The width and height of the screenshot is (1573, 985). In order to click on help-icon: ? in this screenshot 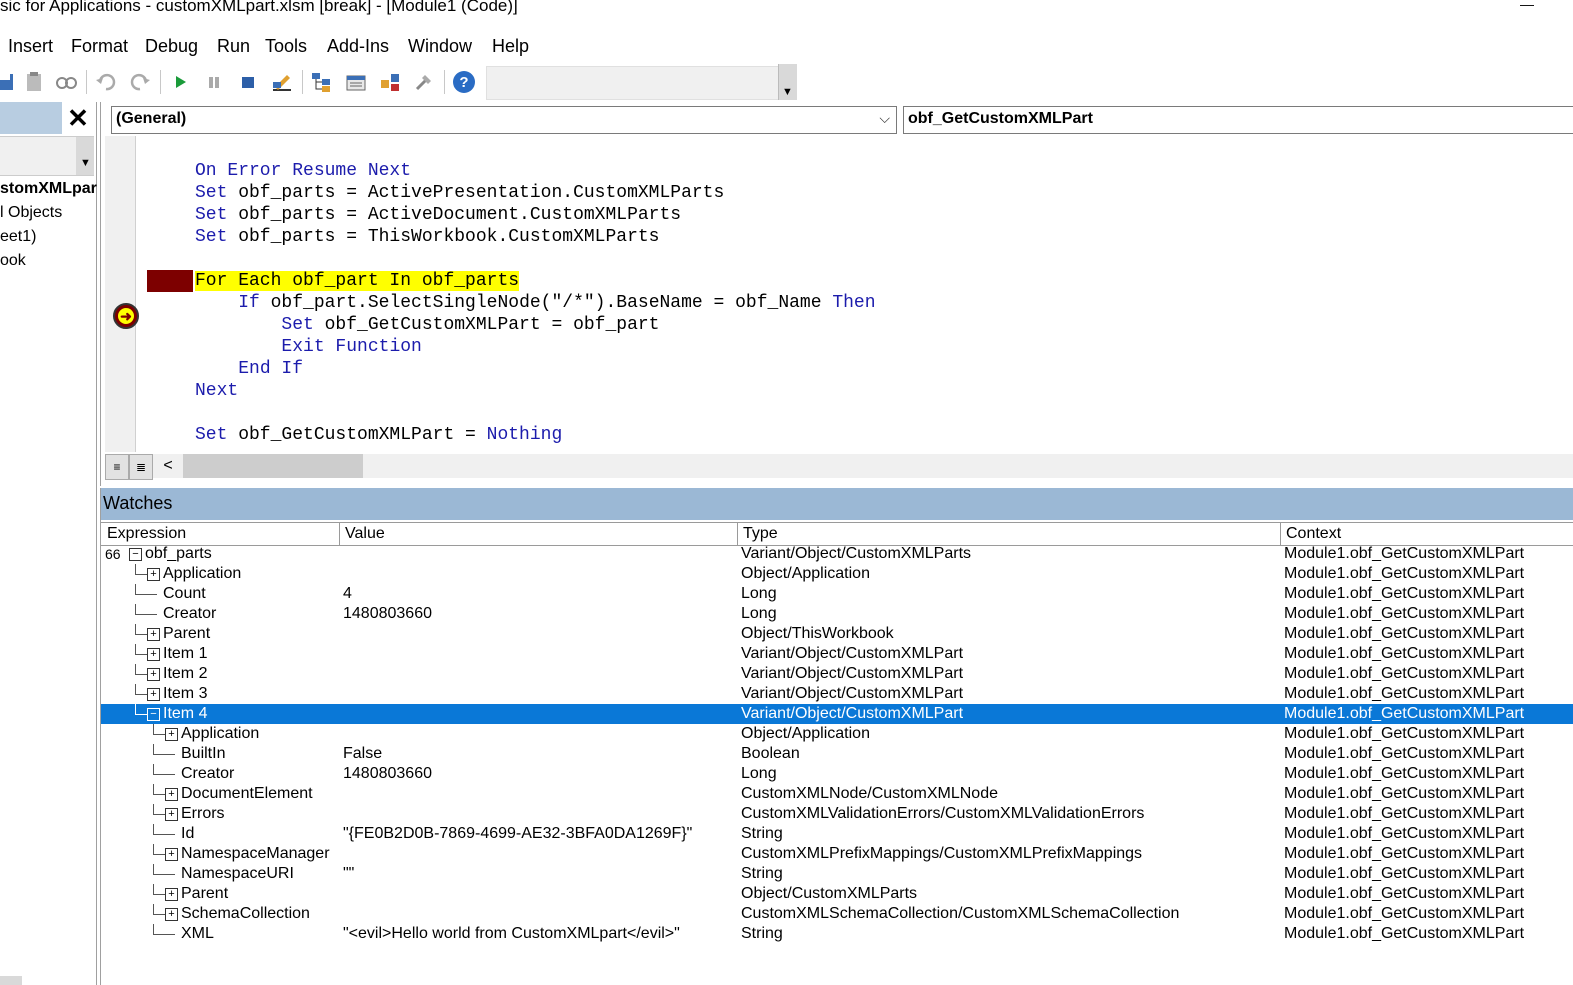, I will do `click(464, 82)`.